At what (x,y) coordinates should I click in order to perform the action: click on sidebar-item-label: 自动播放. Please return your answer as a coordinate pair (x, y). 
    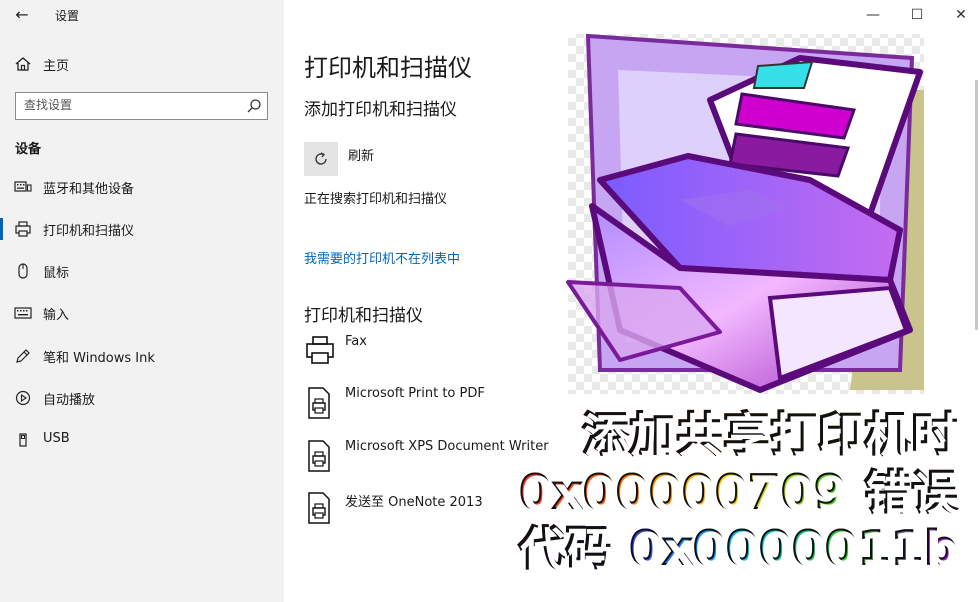
    Looking at the image, I should click on (69, 400).